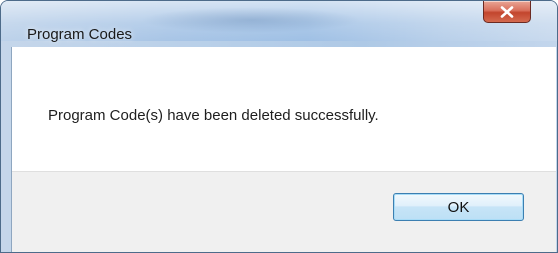 This screenshot has height=253, width=558. I want to click on dialog-title: Program Codes, so click(80, 34).